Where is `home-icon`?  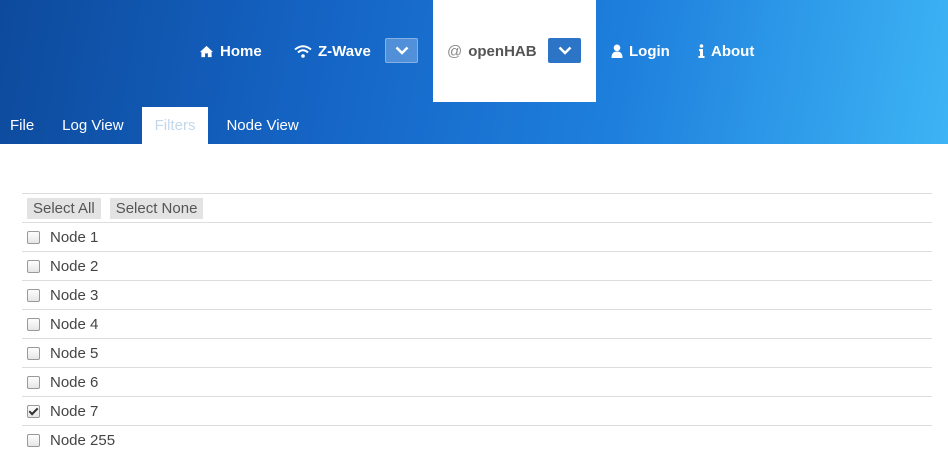
home-icon is located at coordinates (206, 51).